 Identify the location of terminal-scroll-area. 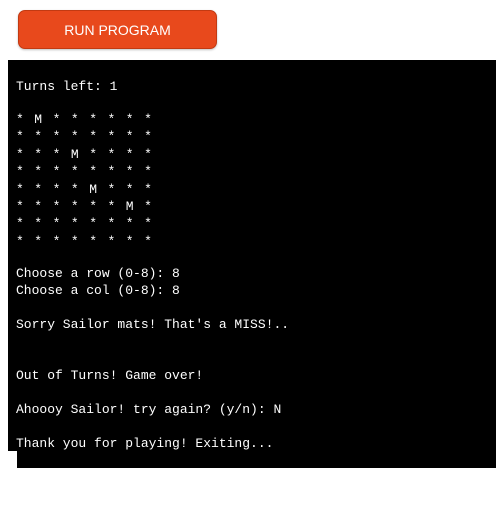
(256, 459).